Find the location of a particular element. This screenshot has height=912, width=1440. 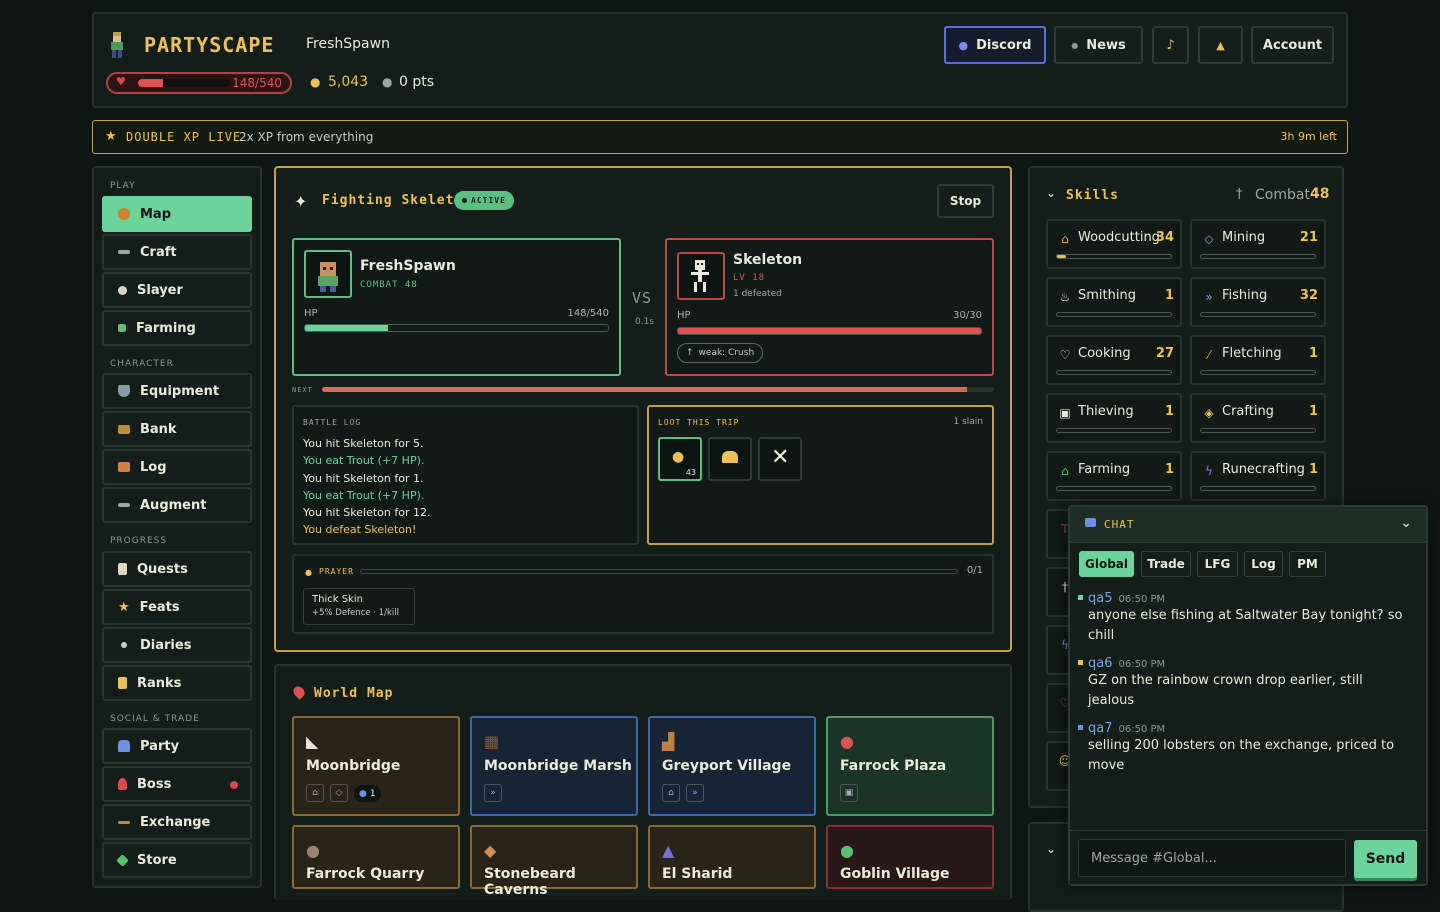

chat-username: qa6 is located at coordinates (1100, 663).